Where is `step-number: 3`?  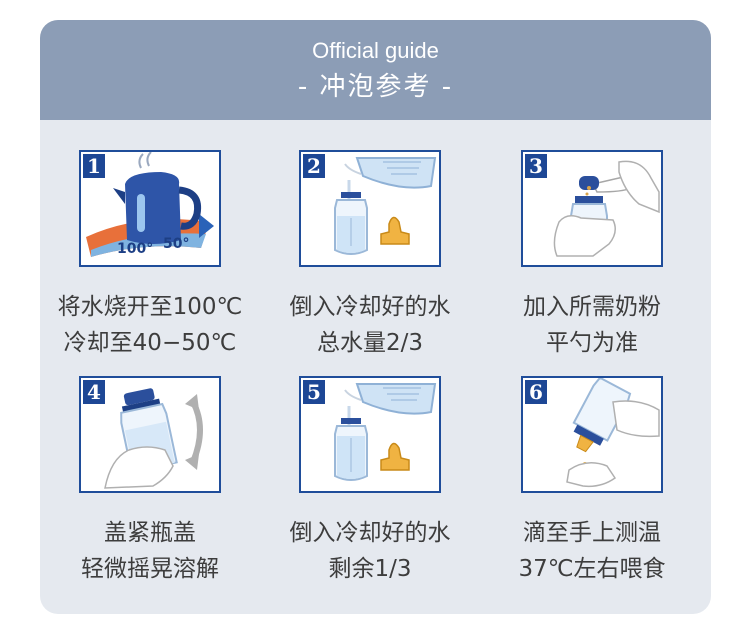
step-number: 3 is located at coordinates (536, 166).